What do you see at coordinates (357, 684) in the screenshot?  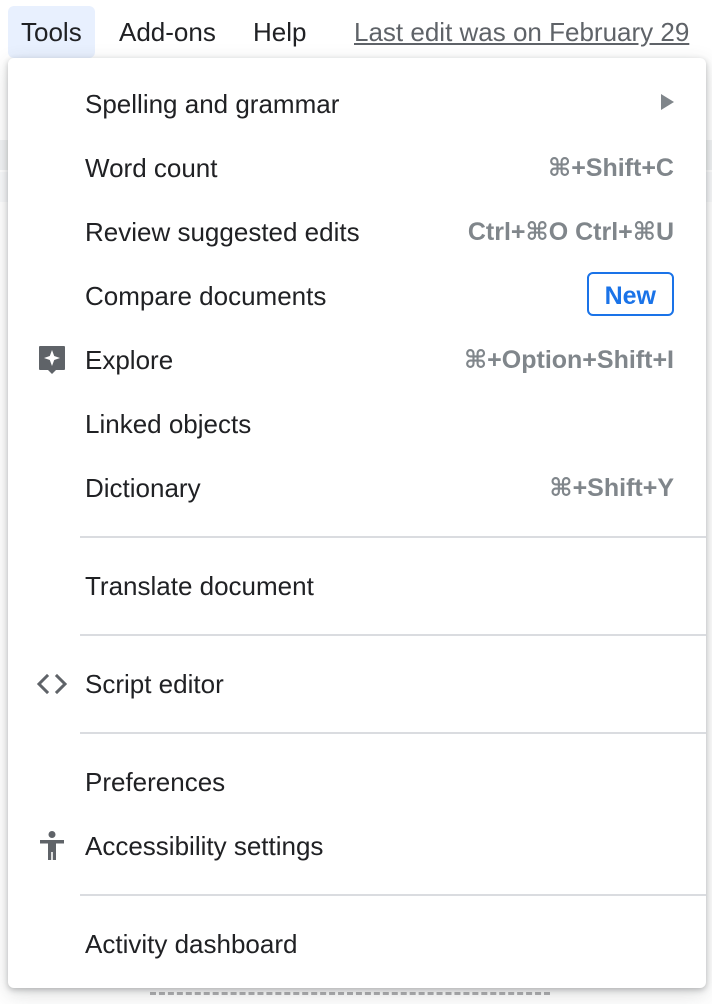 I see `menu-item-script-editor: Script editor` at bounding box center [357, 684].